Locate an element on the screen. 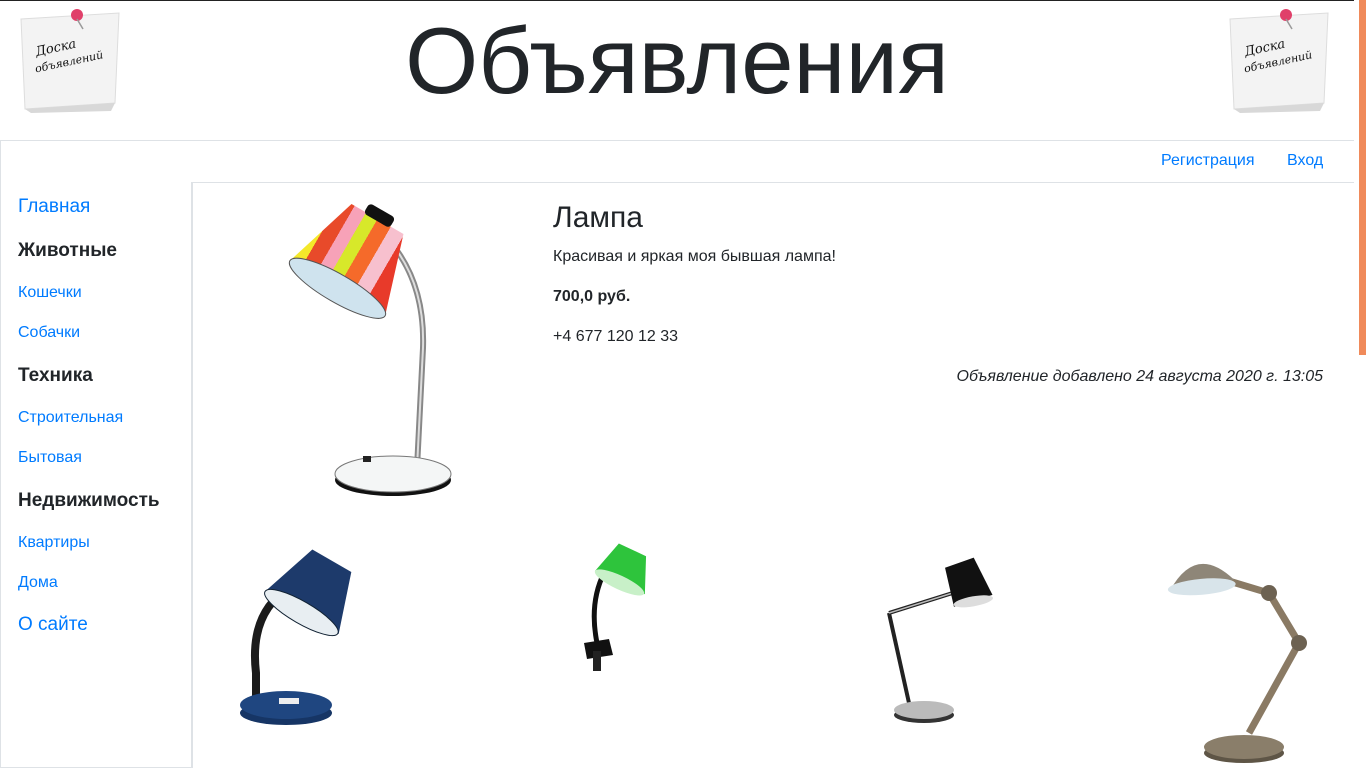  top-navbar: Регистрация Вход is located at coordinates (677, 161).